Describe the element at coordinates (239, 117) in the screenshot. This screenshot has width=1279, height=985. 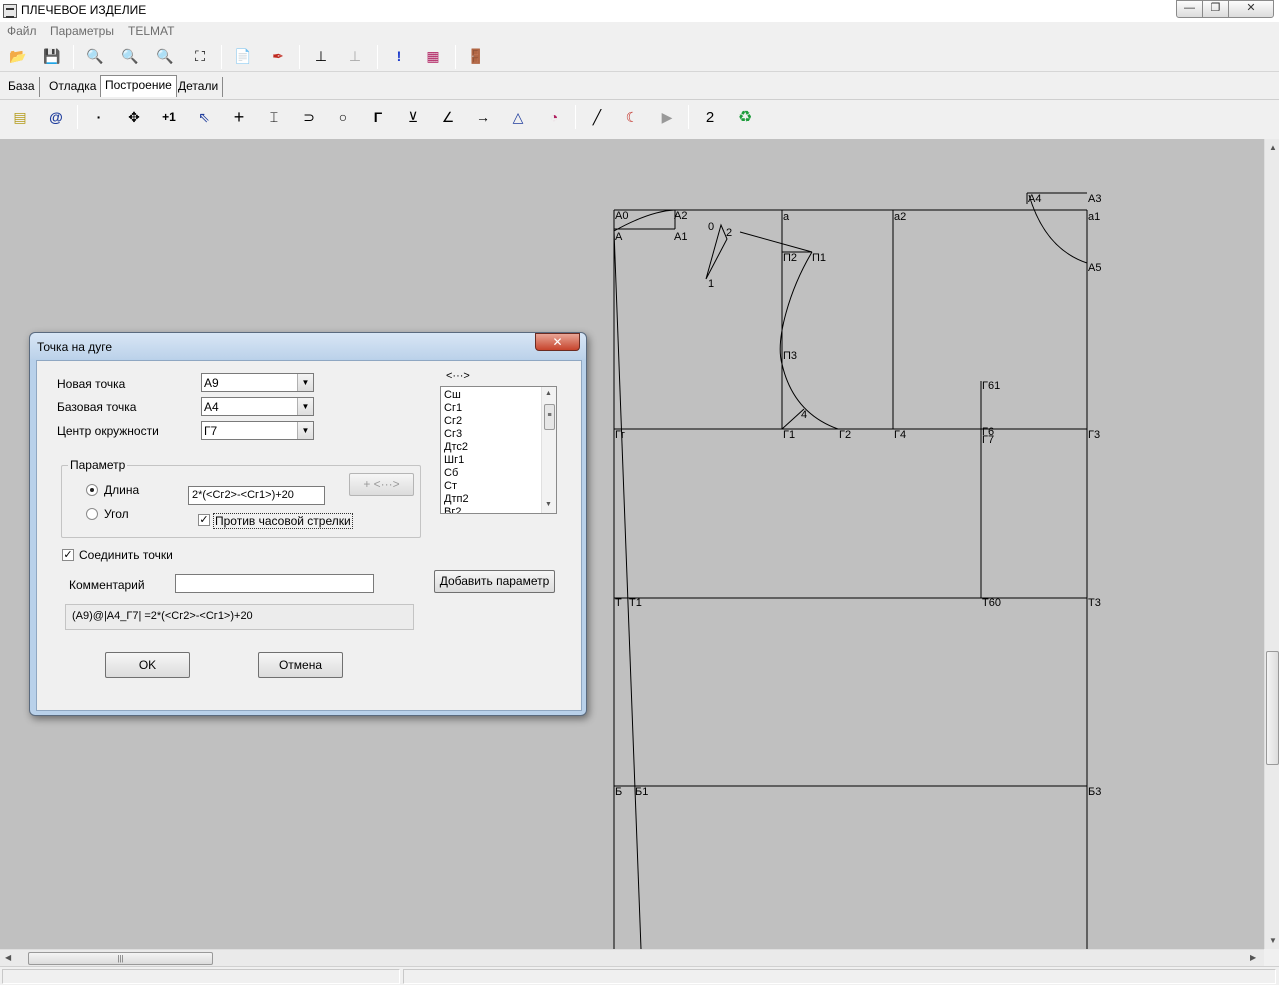
I see `cross-icon: +` at that location.